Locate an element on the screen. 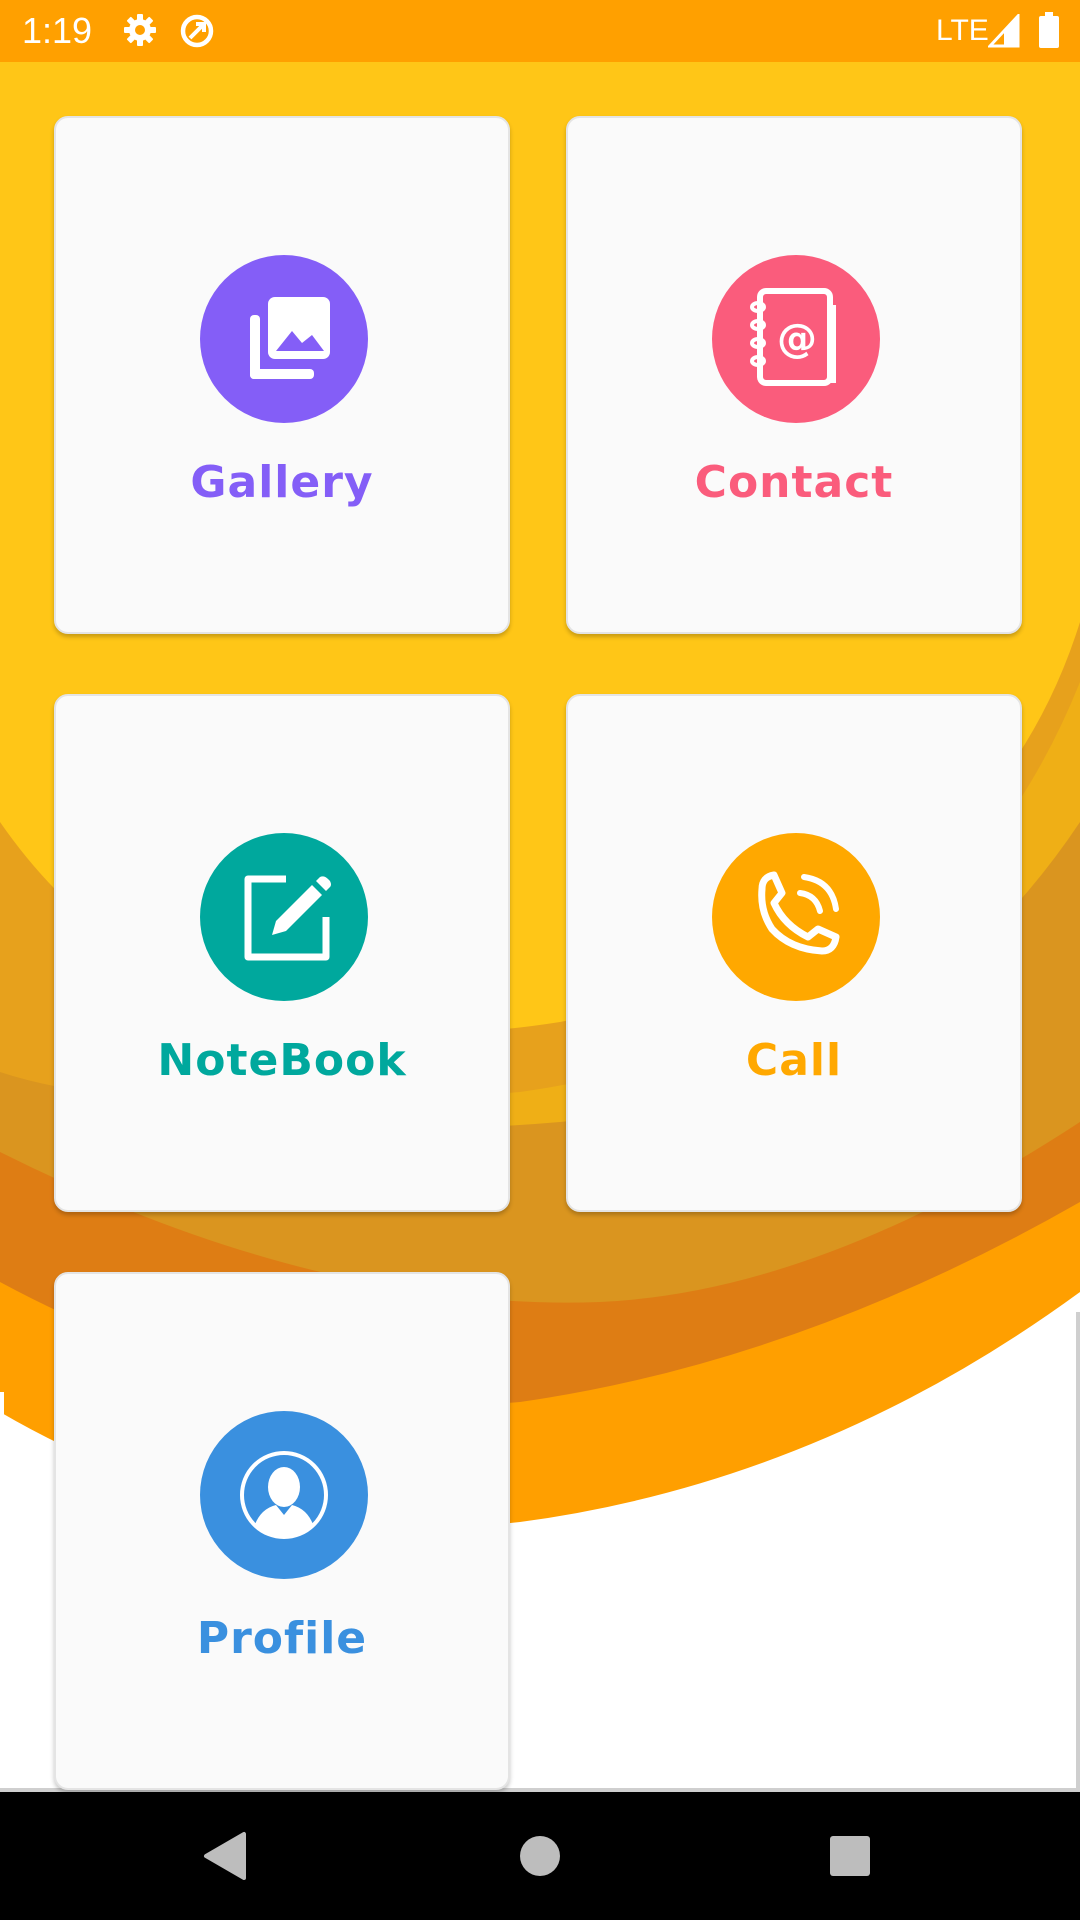 The image size is (1080, 1920). navigation-bar is located at coordinates (540, 1856).